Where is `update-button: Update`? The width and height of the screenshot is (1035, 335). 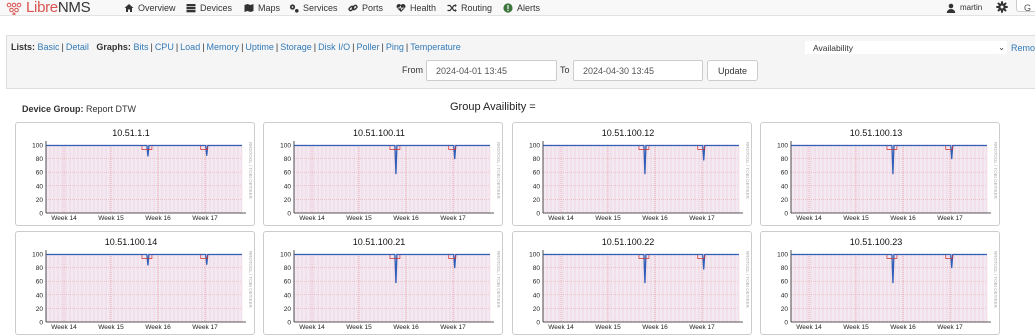
update-button: Update is located at coordinates (732, 70).